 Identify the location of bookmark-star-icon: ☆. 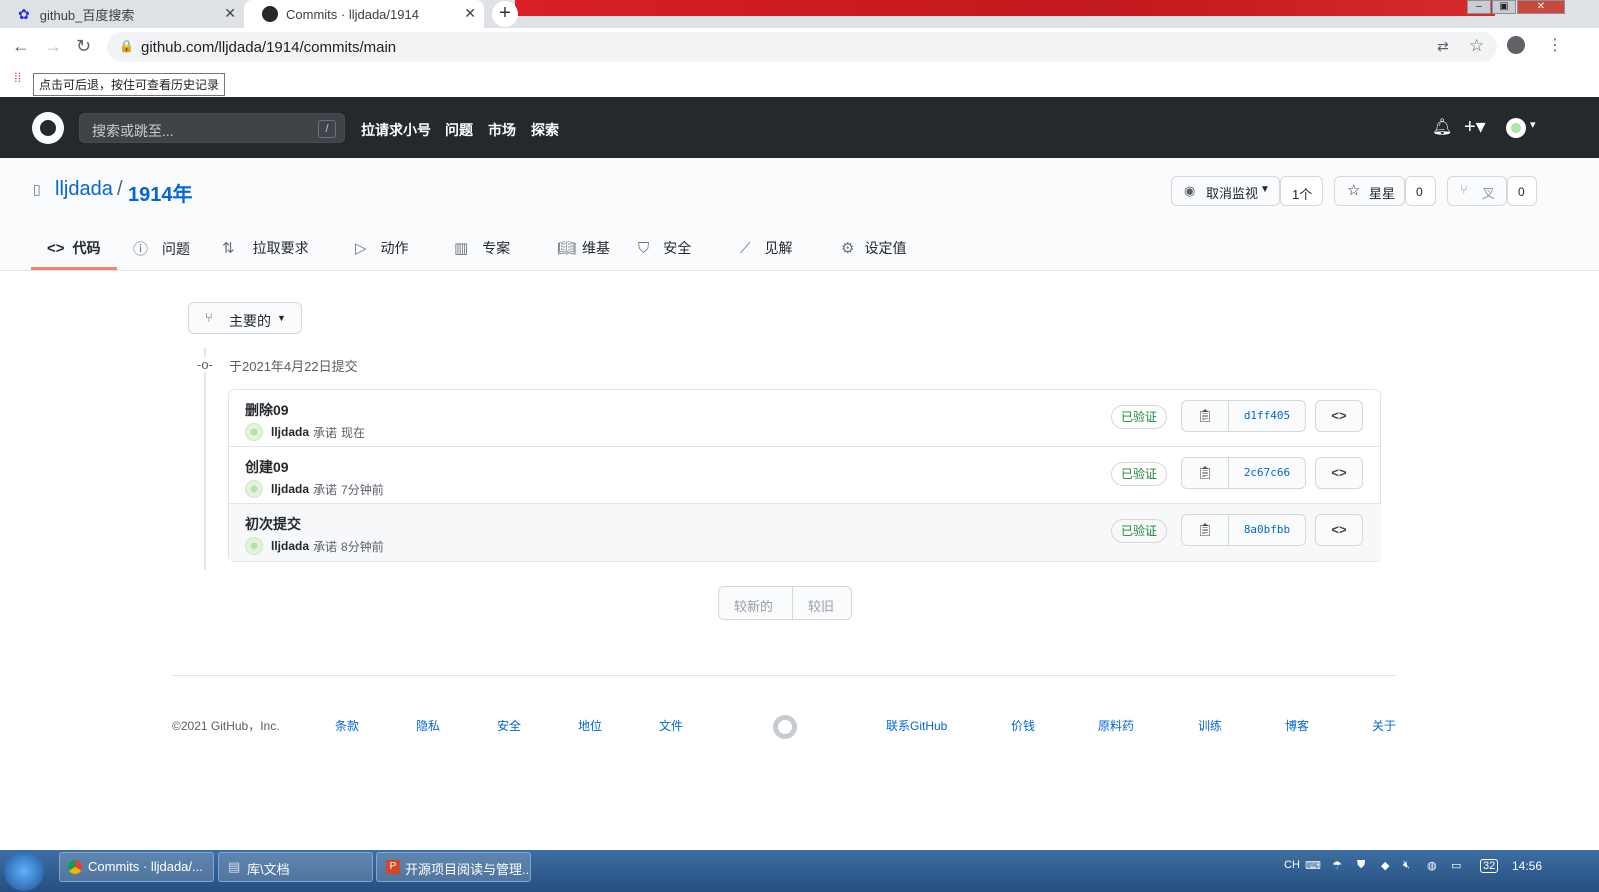
(1476, 46).